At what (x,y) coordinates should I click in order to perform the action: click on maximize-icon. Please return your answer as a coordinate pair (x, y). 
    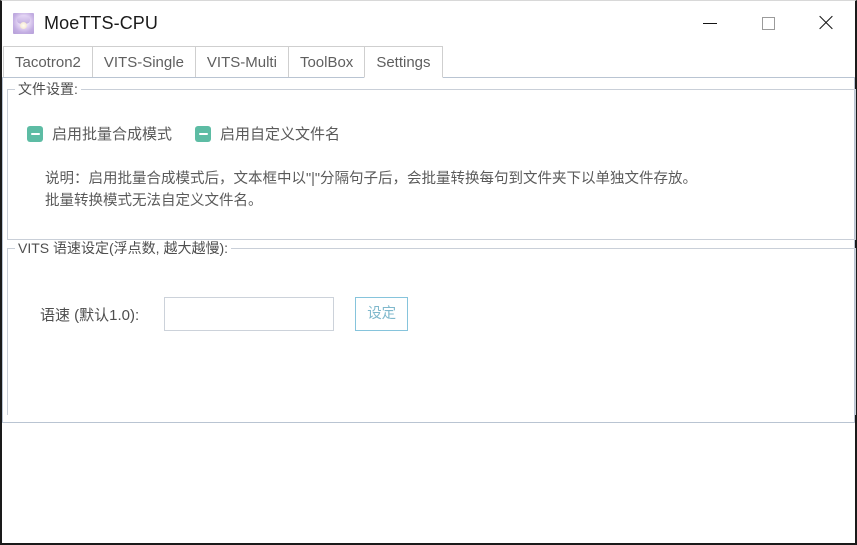
    Looking at the image, I should click on (768, 23).